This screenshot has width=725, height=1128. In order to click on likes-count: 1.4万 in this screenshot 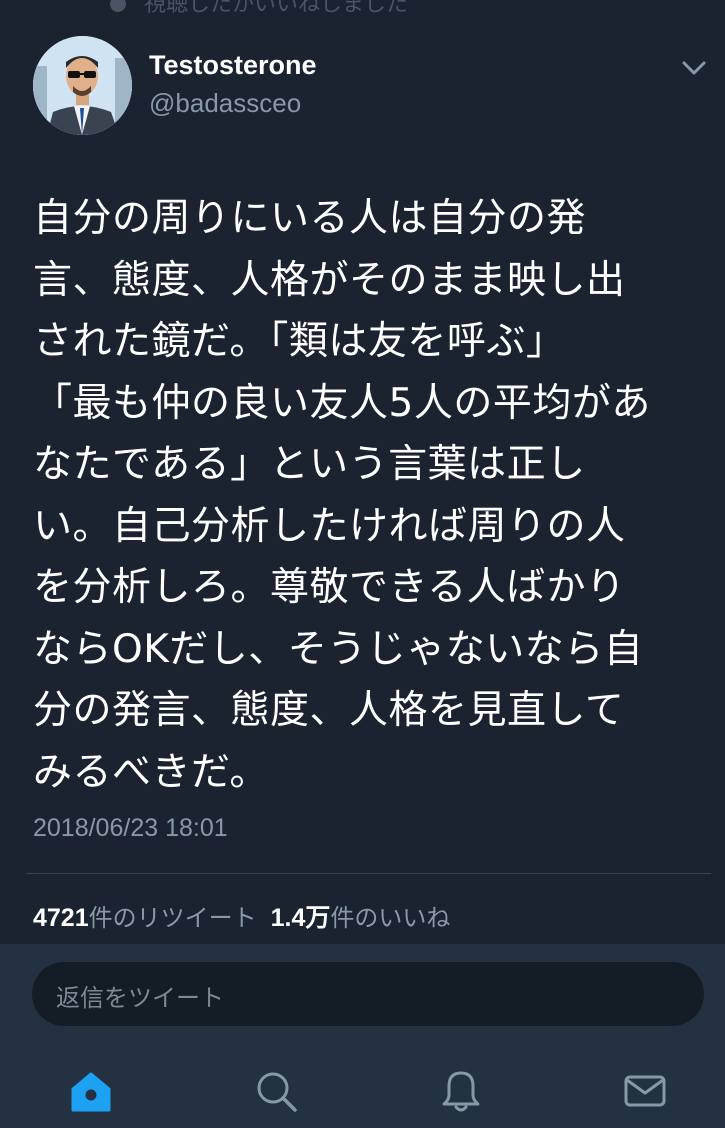, I will do `click(300, 918)`.